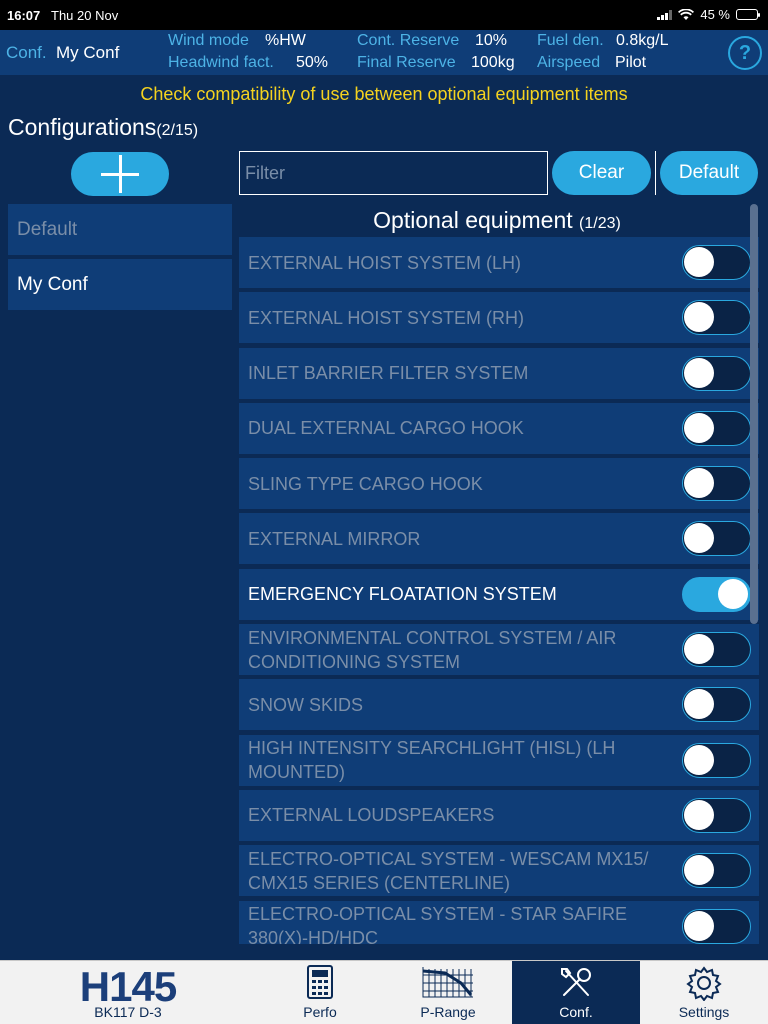 The width and height of the screenshot is (768, 1024). What do you see at coordinates (120, 229) in the screenshot?
I see `configuration-item-default: Default` at bounding box center [120, 229].